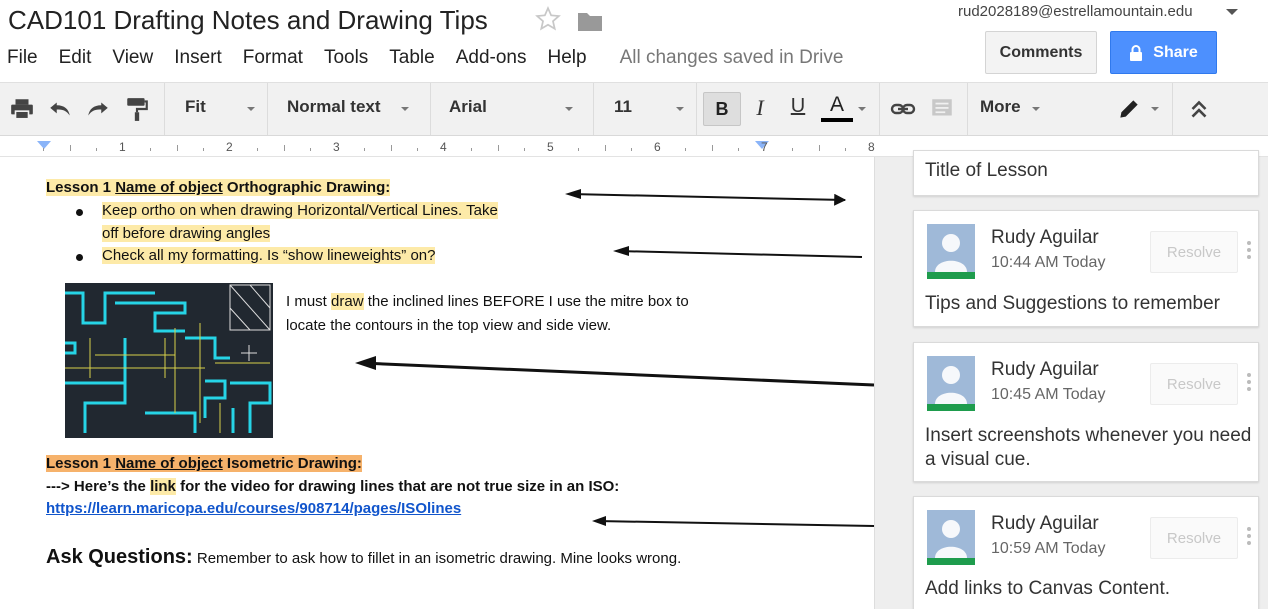  I want to click on text-color-button: A, so click(837, 108).